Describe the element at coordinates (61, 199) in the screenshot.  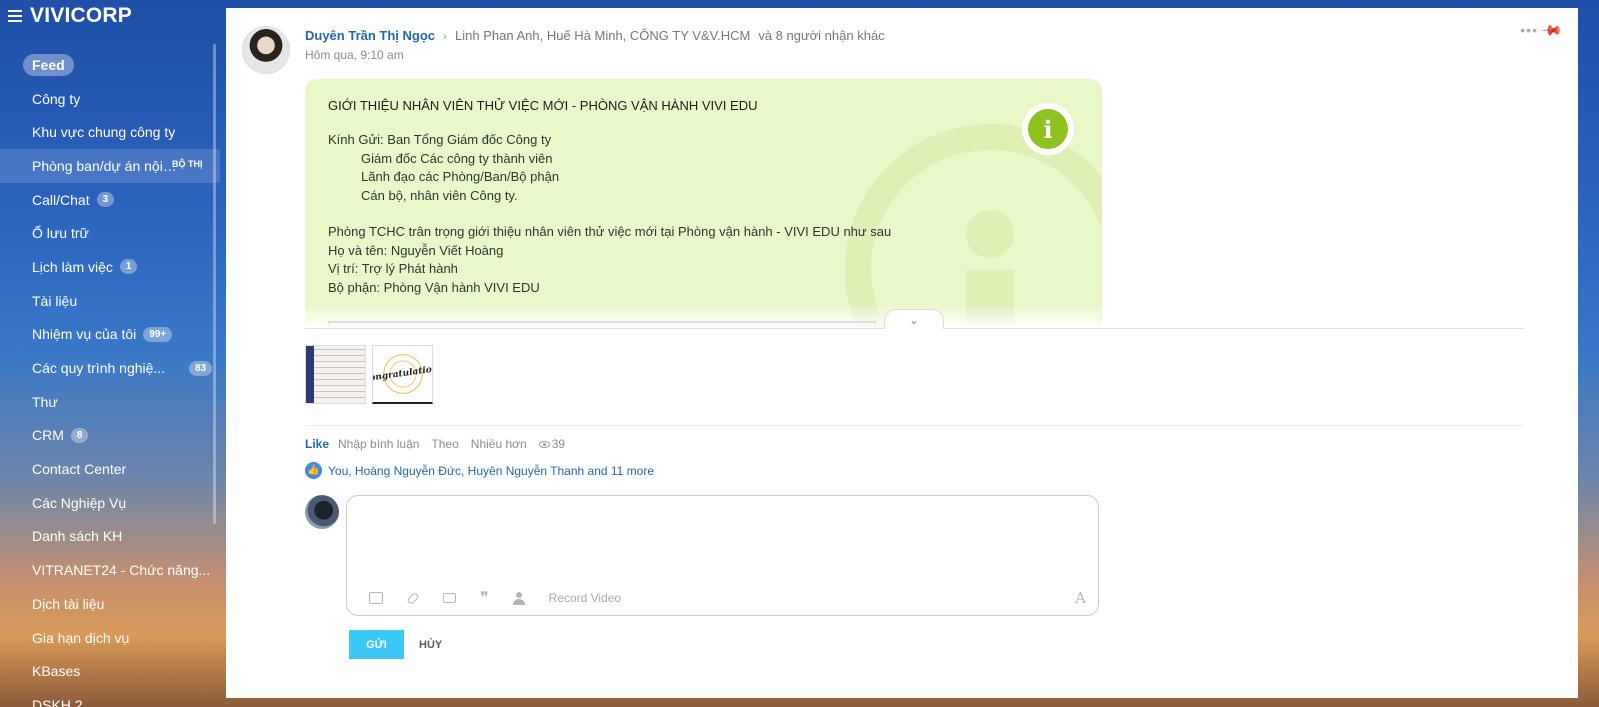
I see `sidebar-item-label: Call/Chat` at that location.